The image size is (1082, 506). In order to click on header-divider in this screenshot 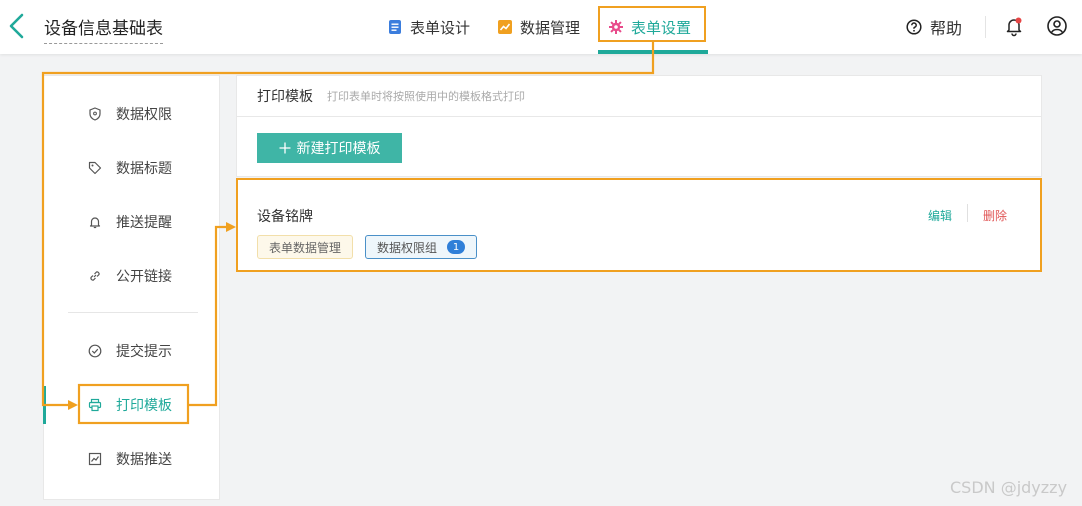, I will do `click(985, 27)`.